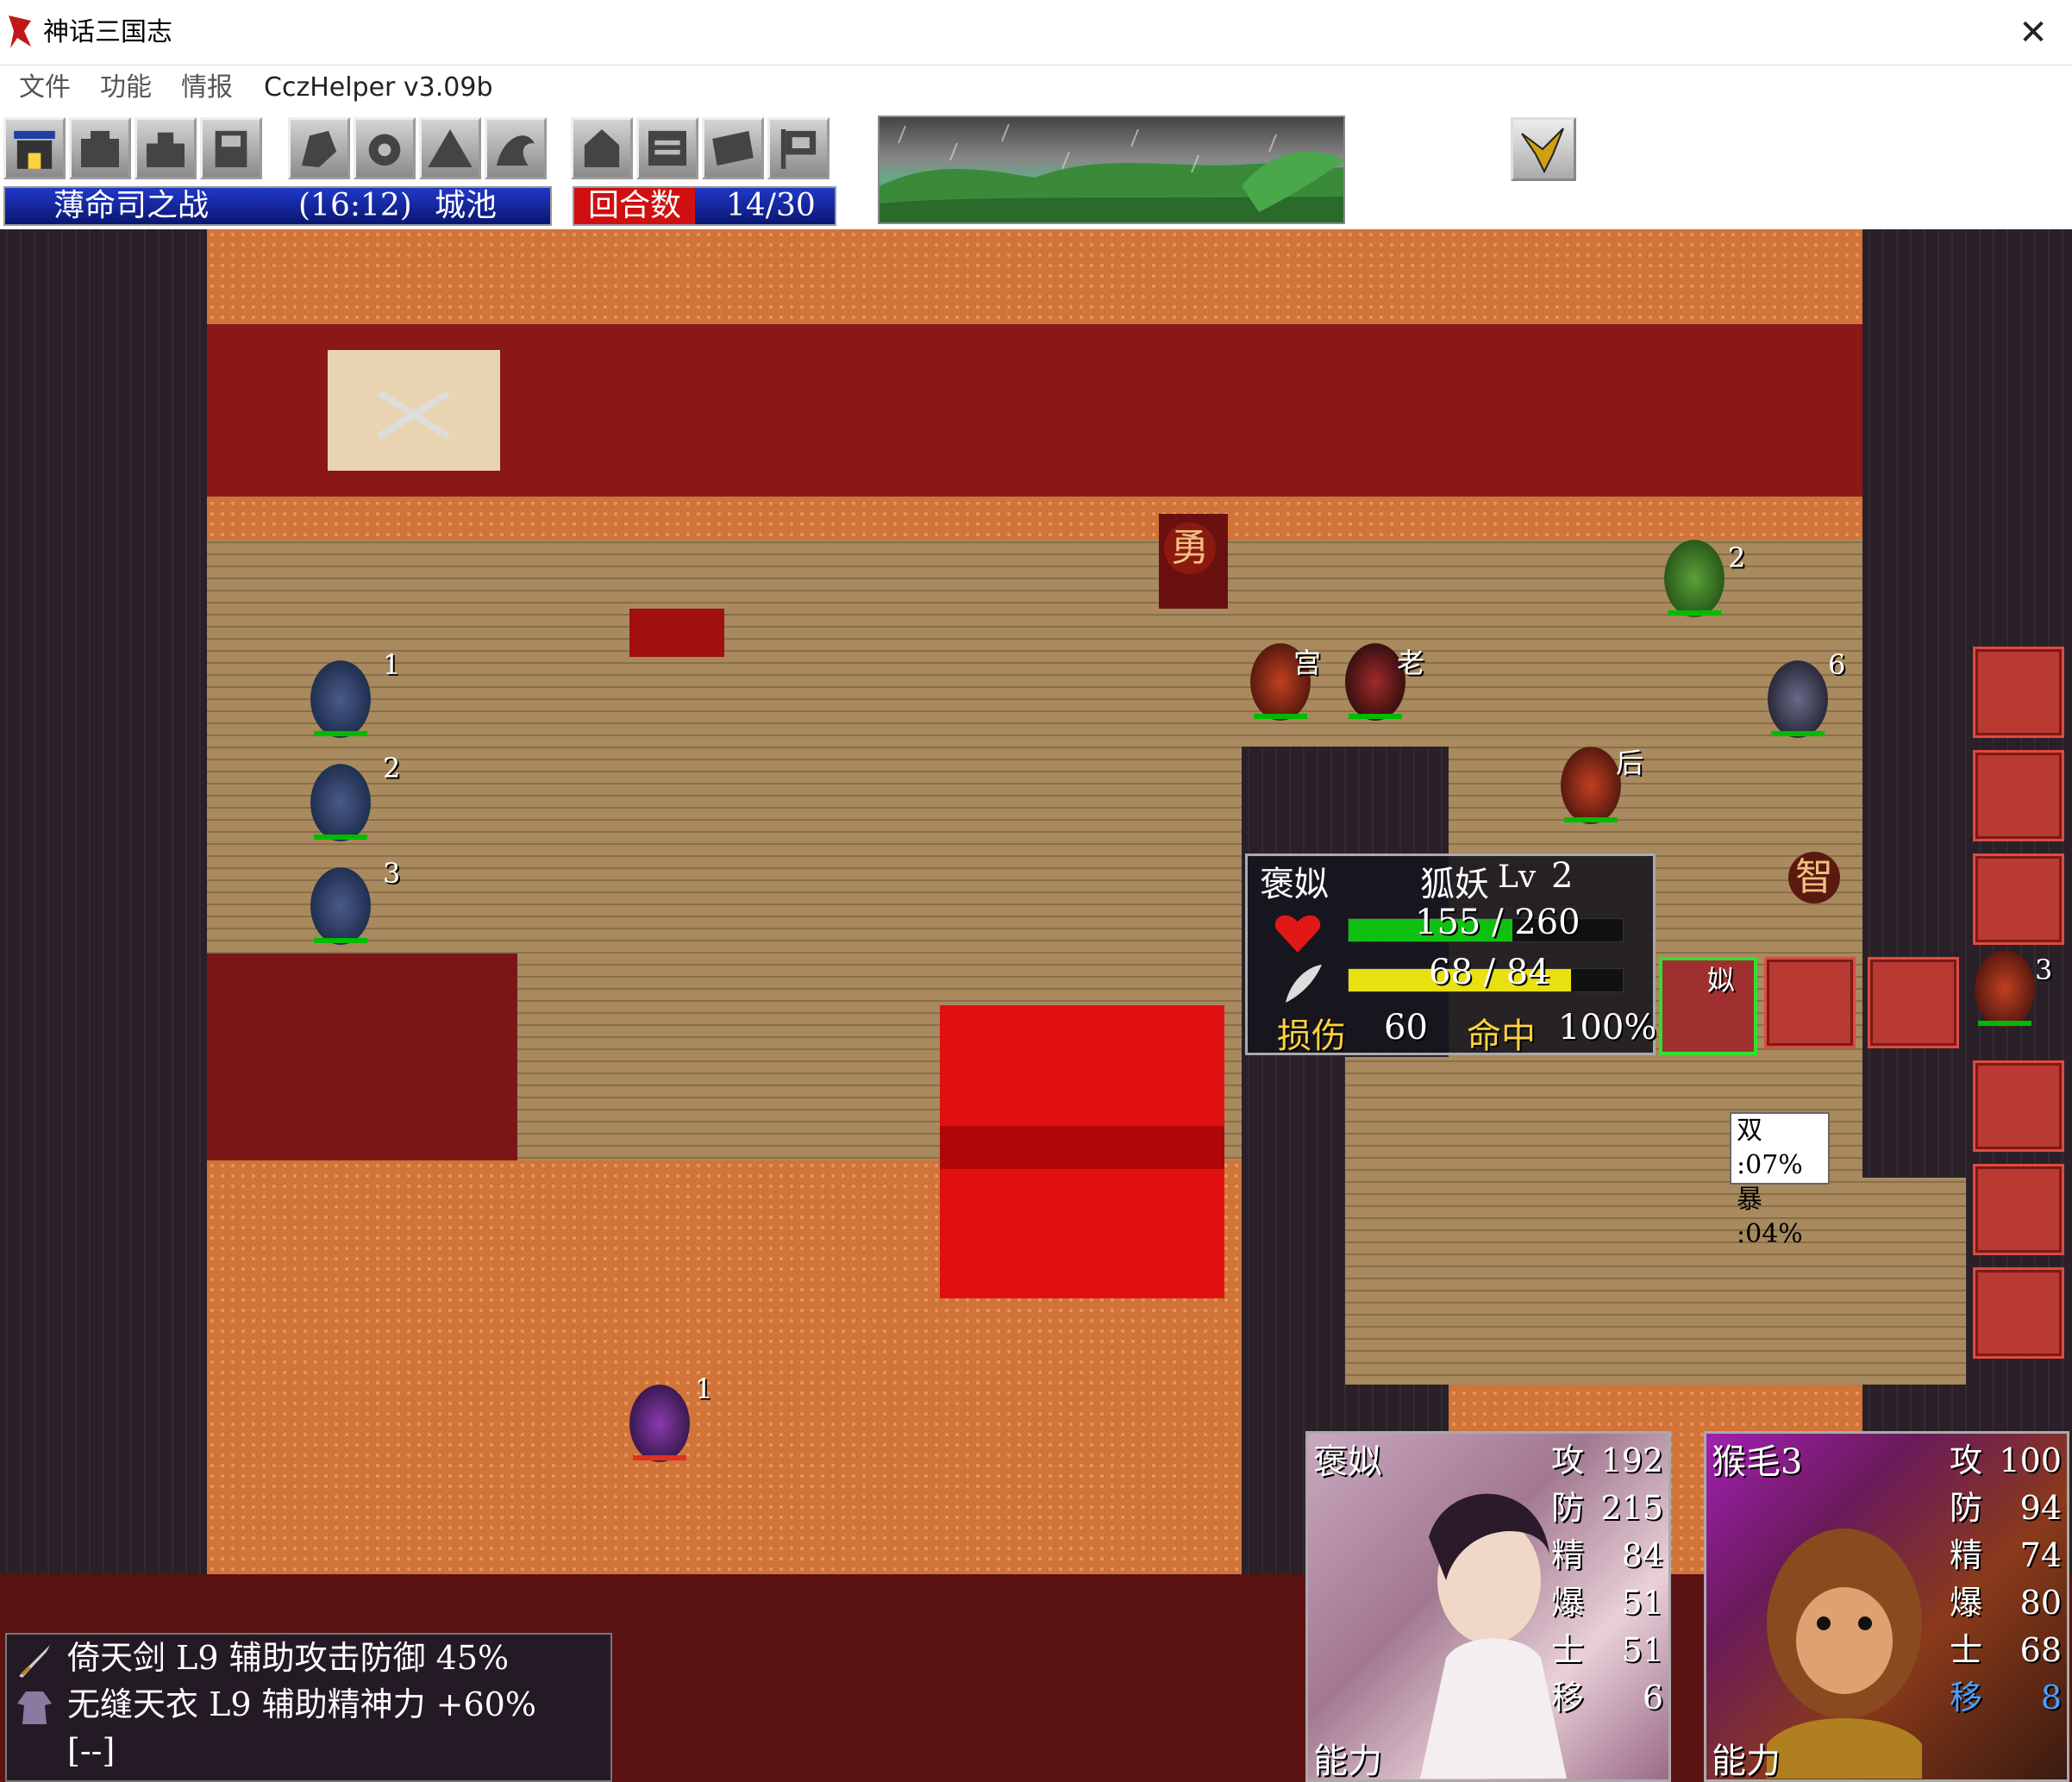 The height and width of the screenshot is (1782, 2072). What do you see at coordinates (1770, 1217) in the screenshot?
I see `critical-chance: 暴 :04%` at bounding box center [1770, 1217].